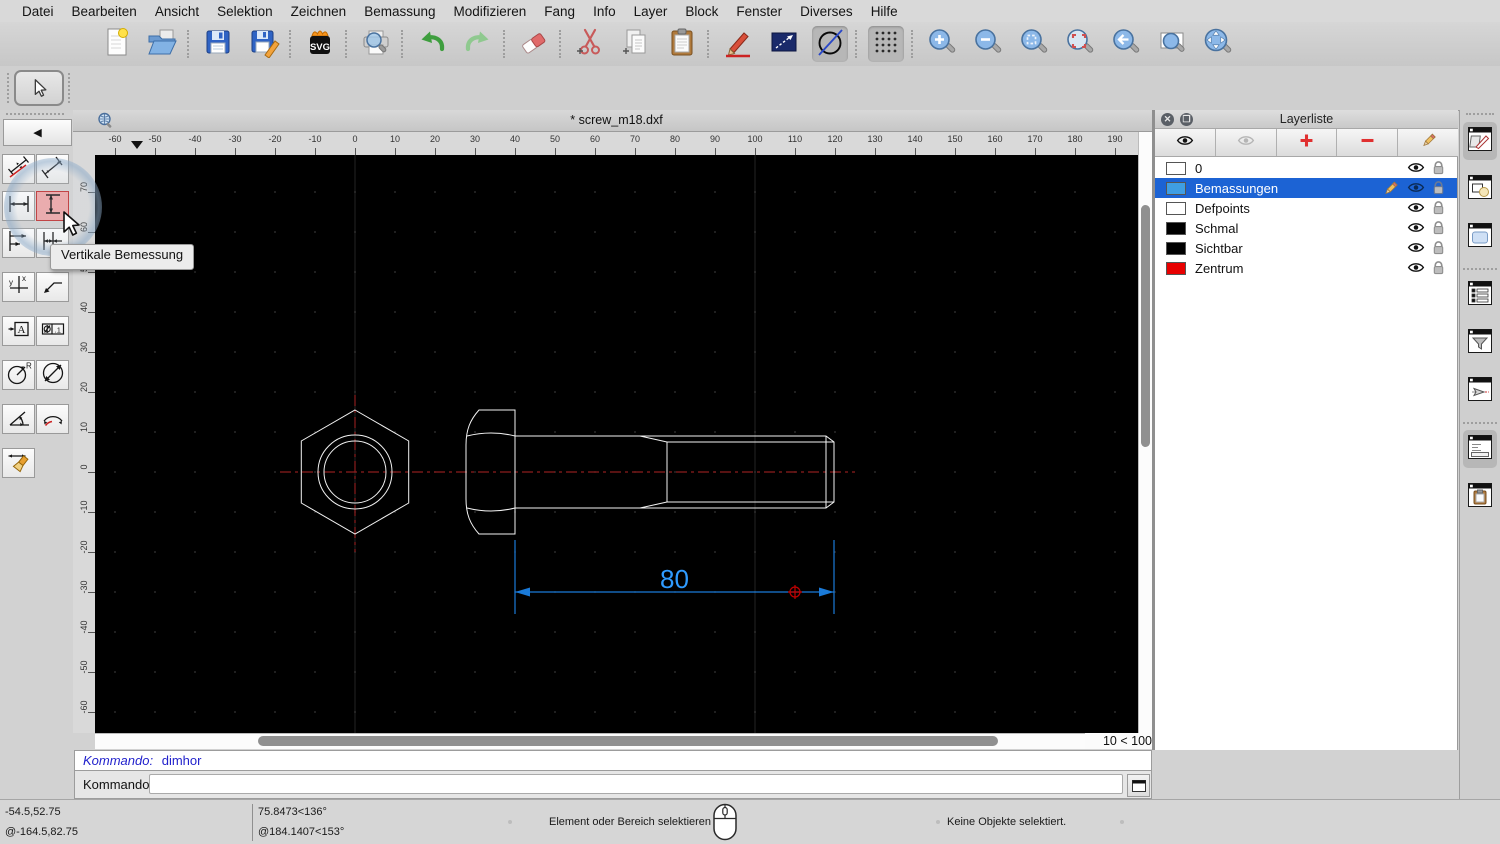 The image size is (1500, 844). Describe the element at coordinates (1480, 295) in the screenshot. I see `dock-entity-list-toggle-button` at that location.